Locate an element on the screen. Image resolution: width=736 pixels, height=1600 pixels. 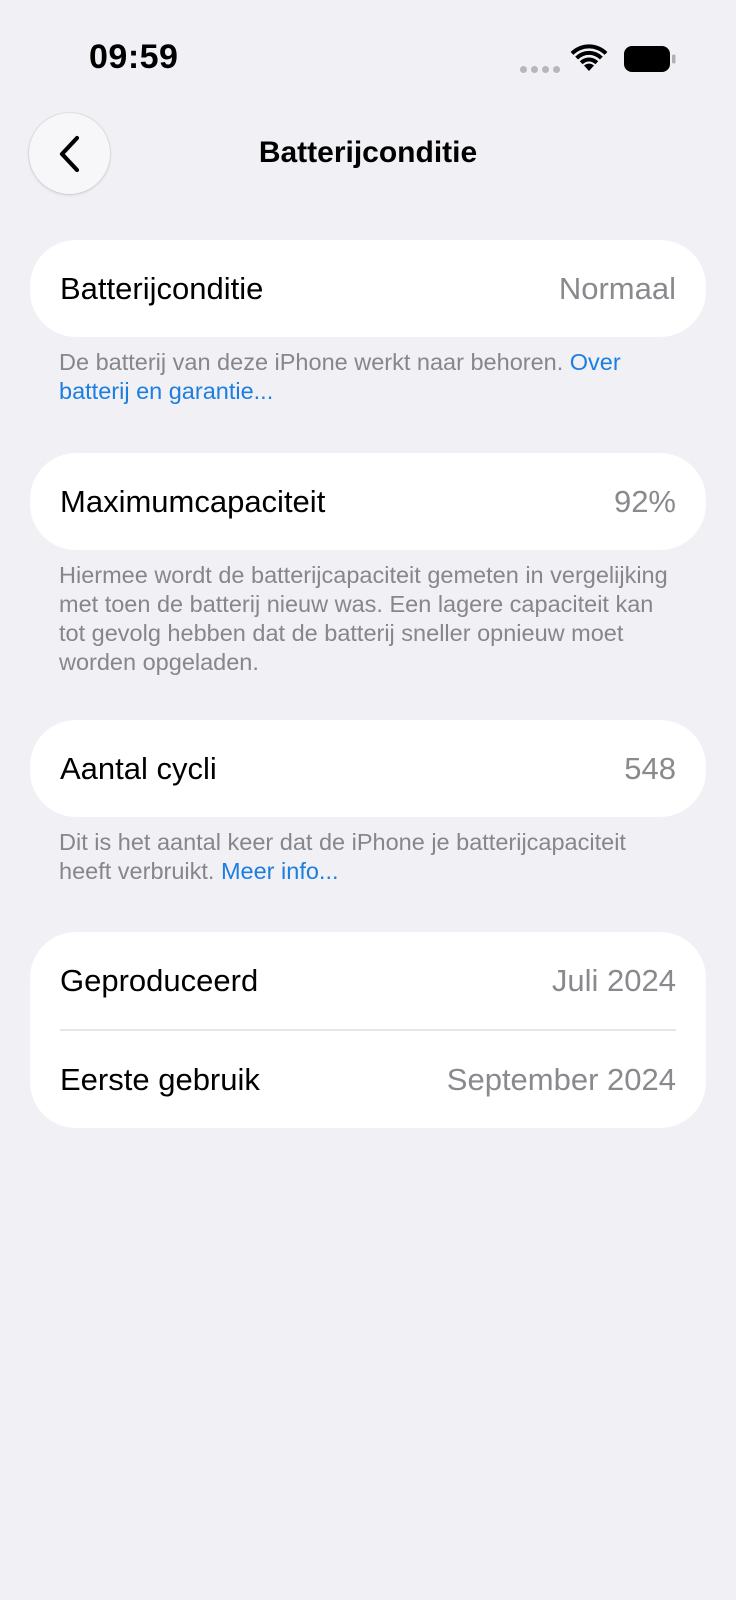
capacity-label: Maximumcapaciteit is located at coordinates (193, 501).